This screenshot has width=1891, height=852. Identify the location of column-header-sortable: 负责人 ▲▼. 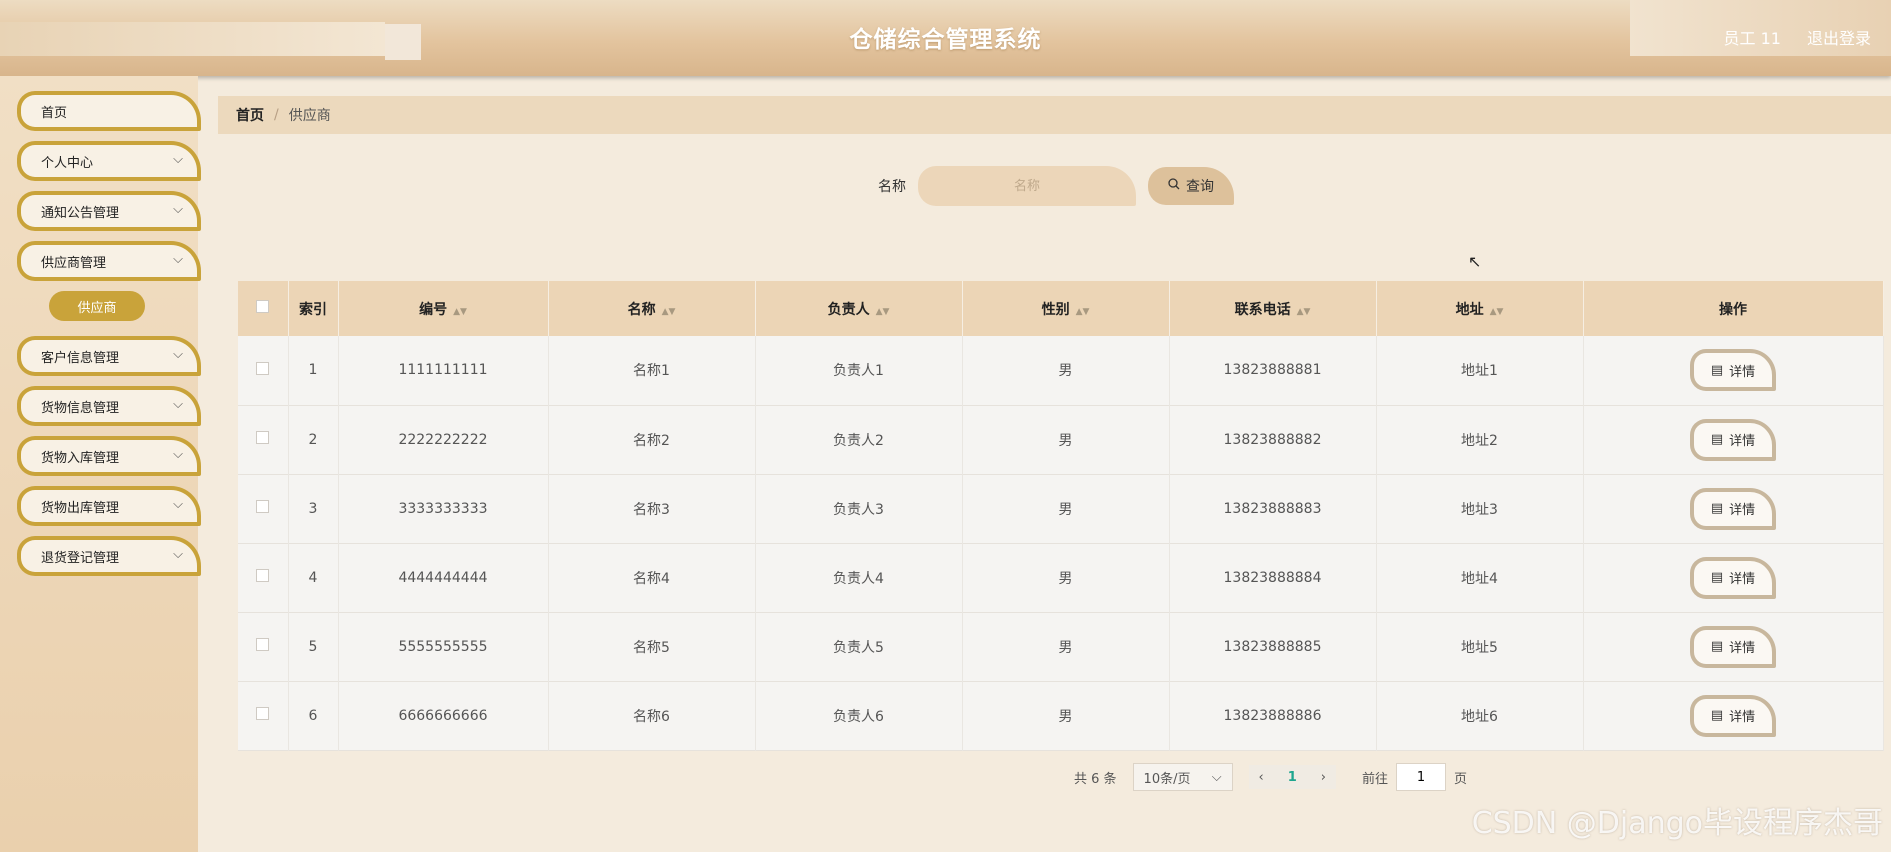
(859, 308).